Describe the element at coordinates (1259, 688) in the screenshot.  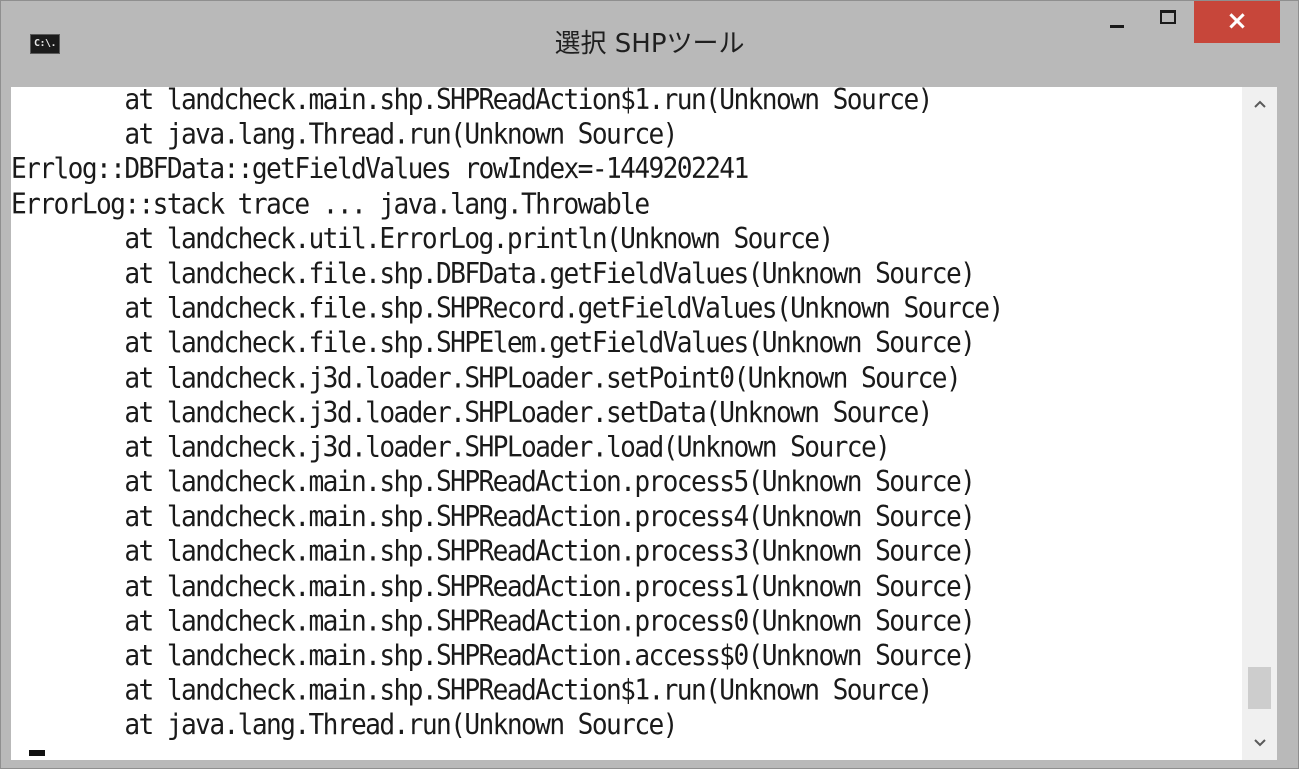
I see `scrollbar-thumb` at that location.